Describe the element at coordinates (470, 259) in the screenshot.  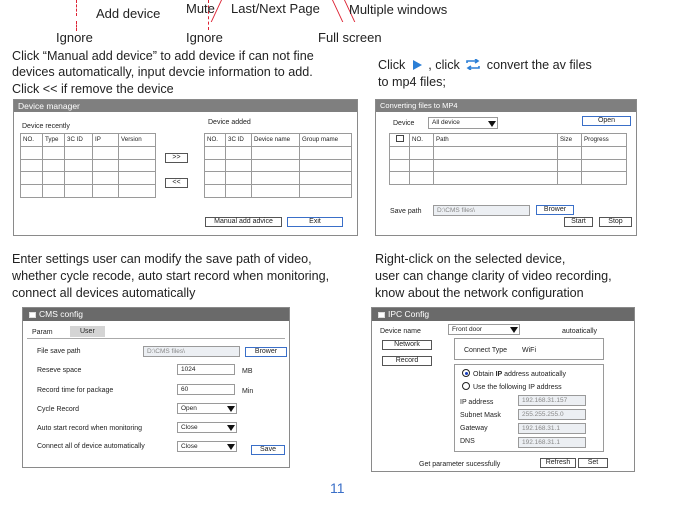
I see `instruction-right-click-line-1: Right-click on the selected device,` at that location.